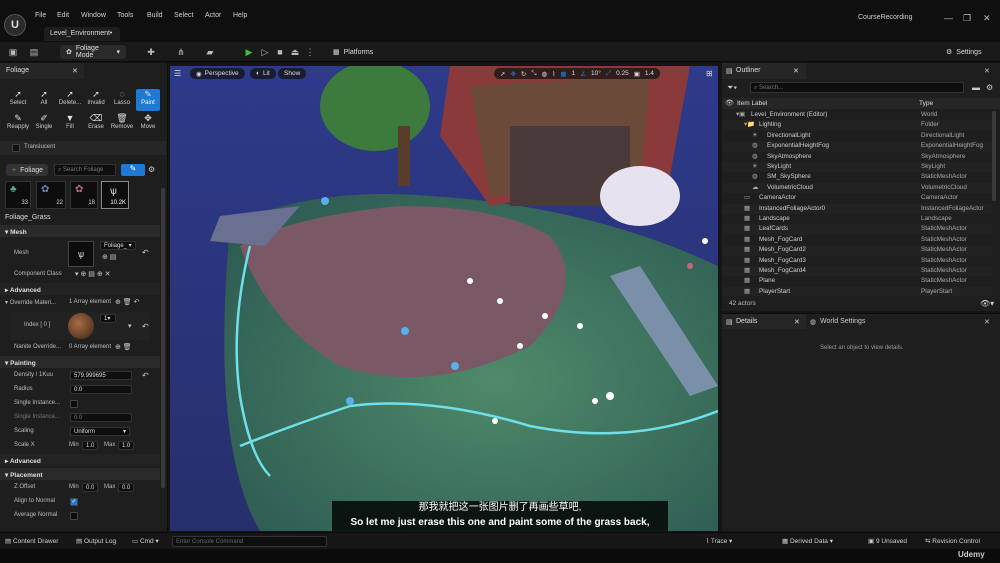  Describe the element at coordinates (181, 52) in the screenshot. I see `blueprint-icon: ⋔` at that location.